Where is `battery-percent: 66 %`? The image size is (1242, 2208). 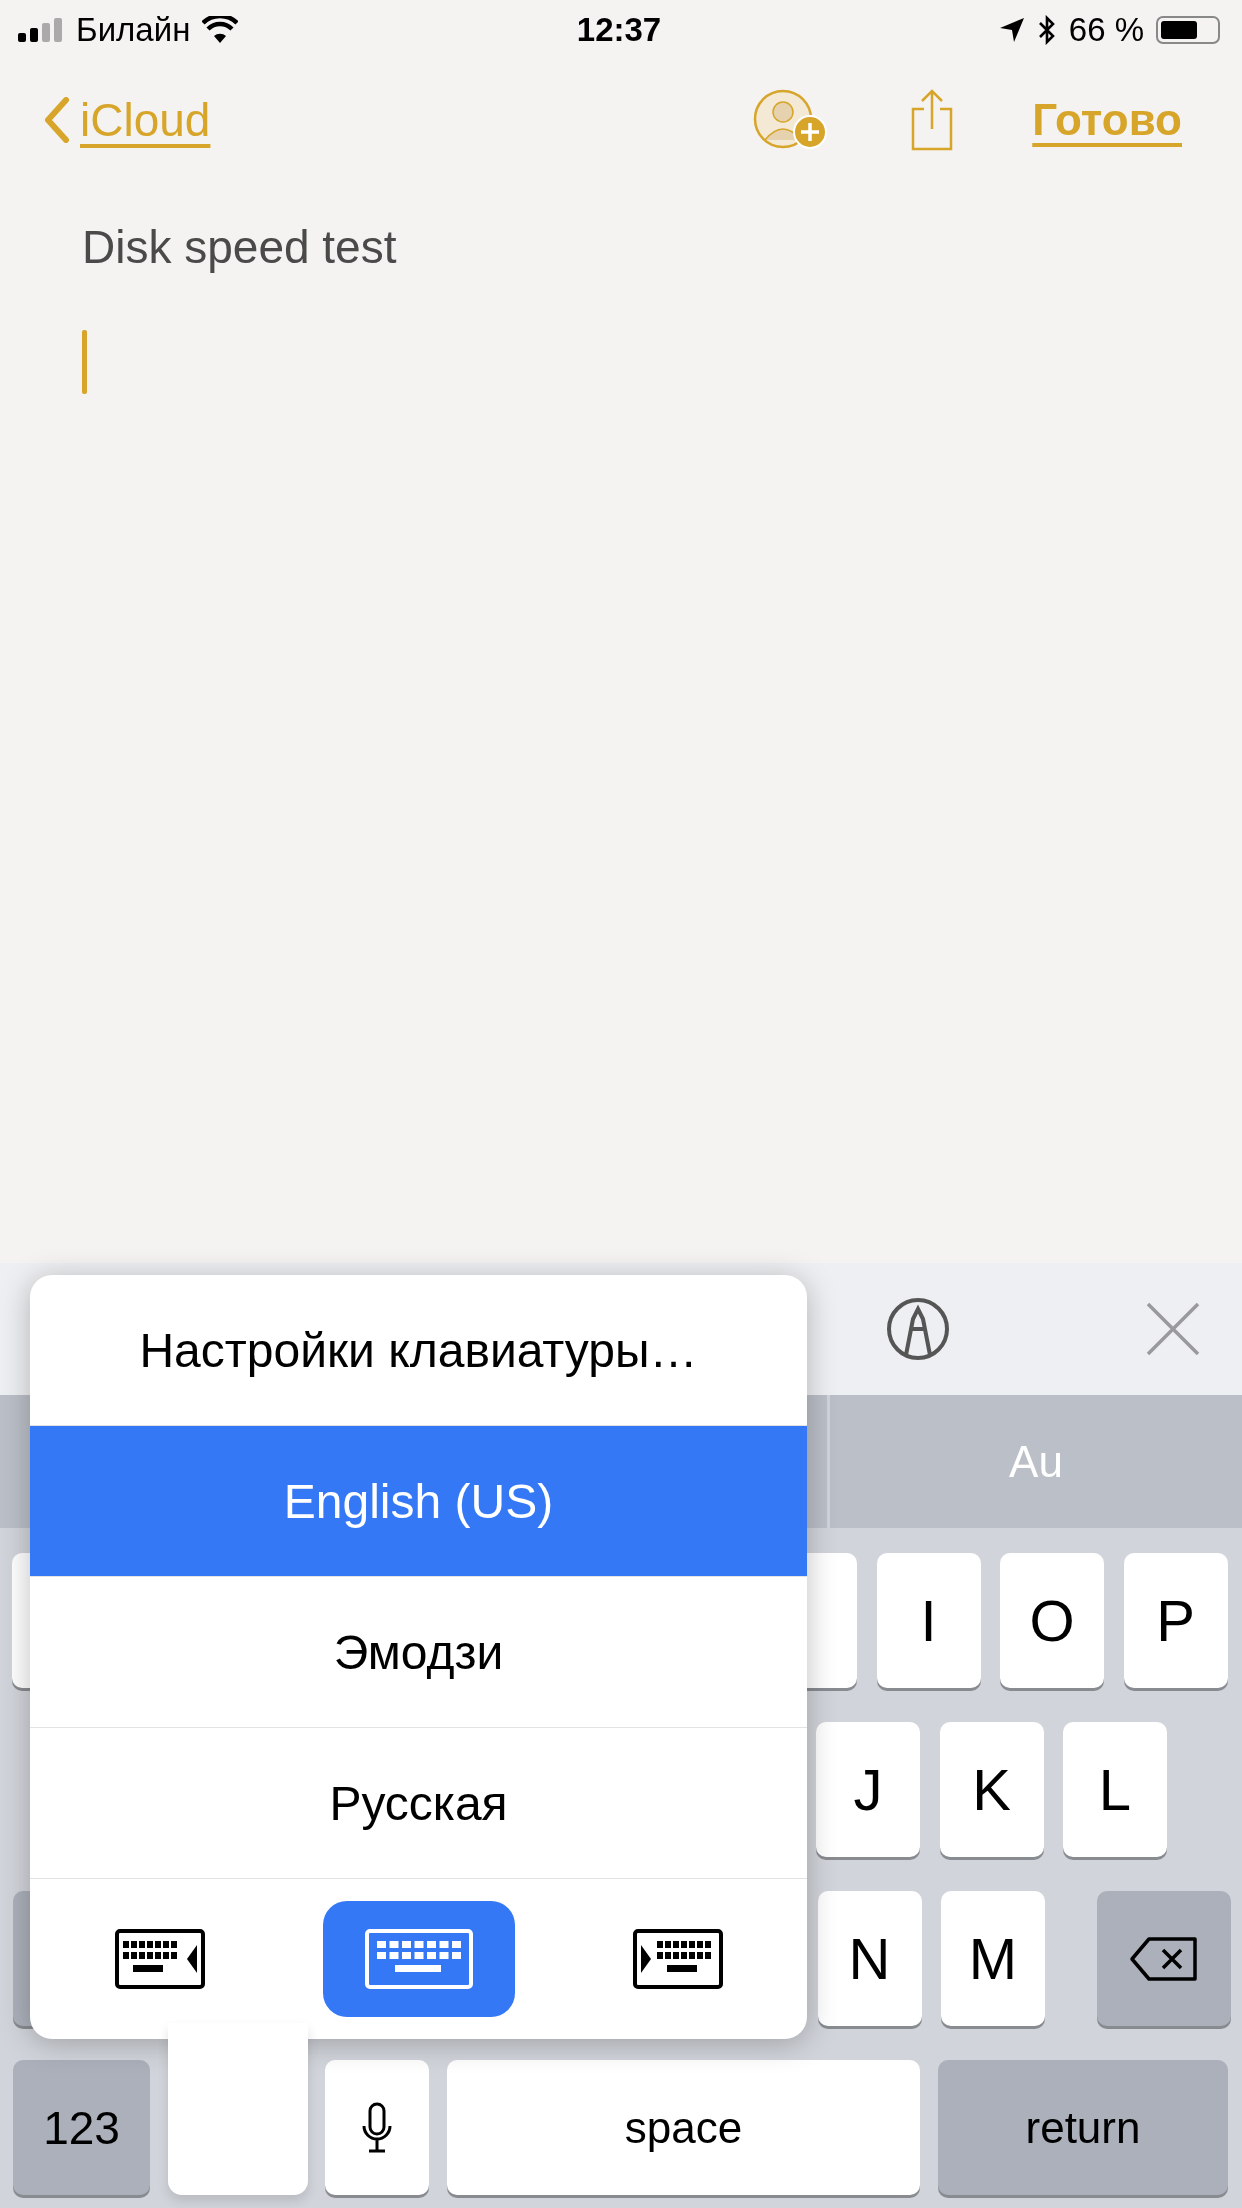
battery-percent: 66 % is located at coordinates (1106, 30).